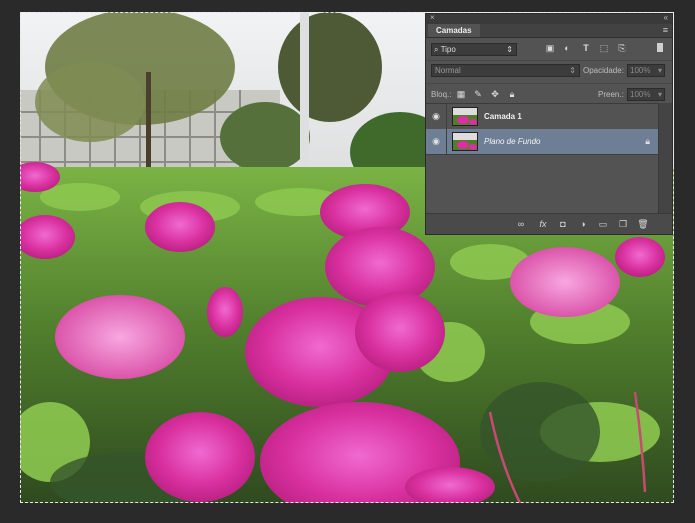 Image resolution: width=695 pixels, height=523 pixels. Describe the element at coordinates (611, 94) in the screenshot. I see `fill-label: Preen.:` at that location.